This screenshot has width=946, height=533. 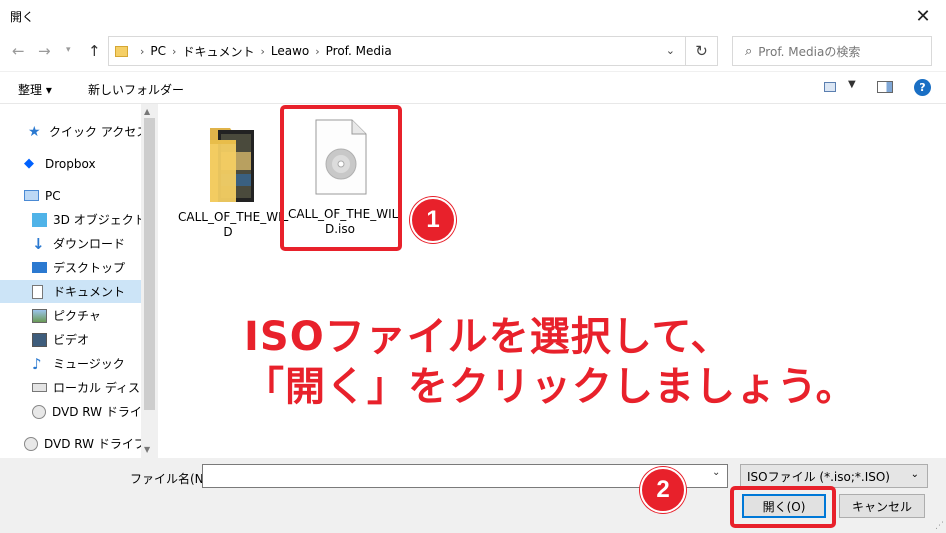 I want to click on sidebar-item-label: DVD RW ドライブ (, so click(x=96, y=412).